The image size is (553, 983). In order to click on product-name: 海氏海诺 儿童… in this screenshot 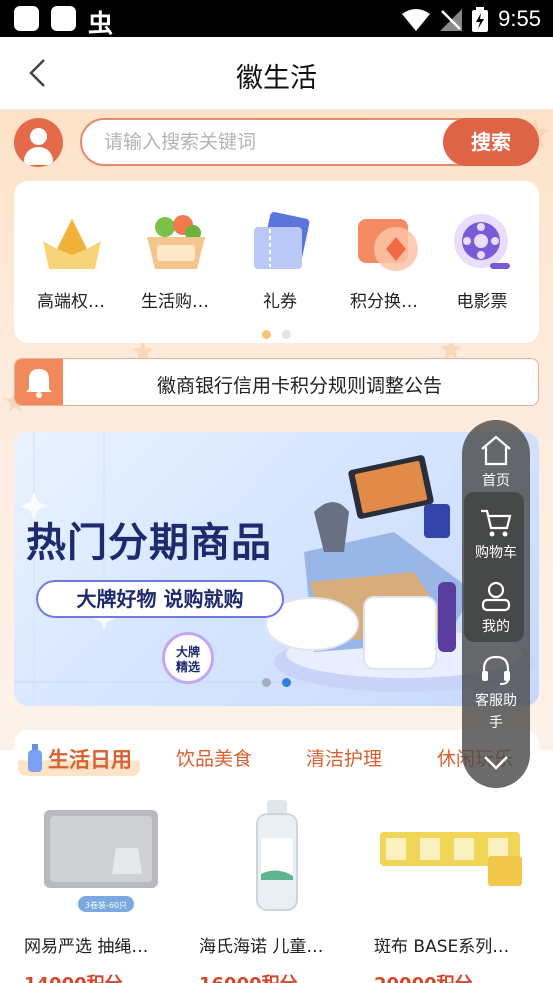, I will do `click(261, 947)`.